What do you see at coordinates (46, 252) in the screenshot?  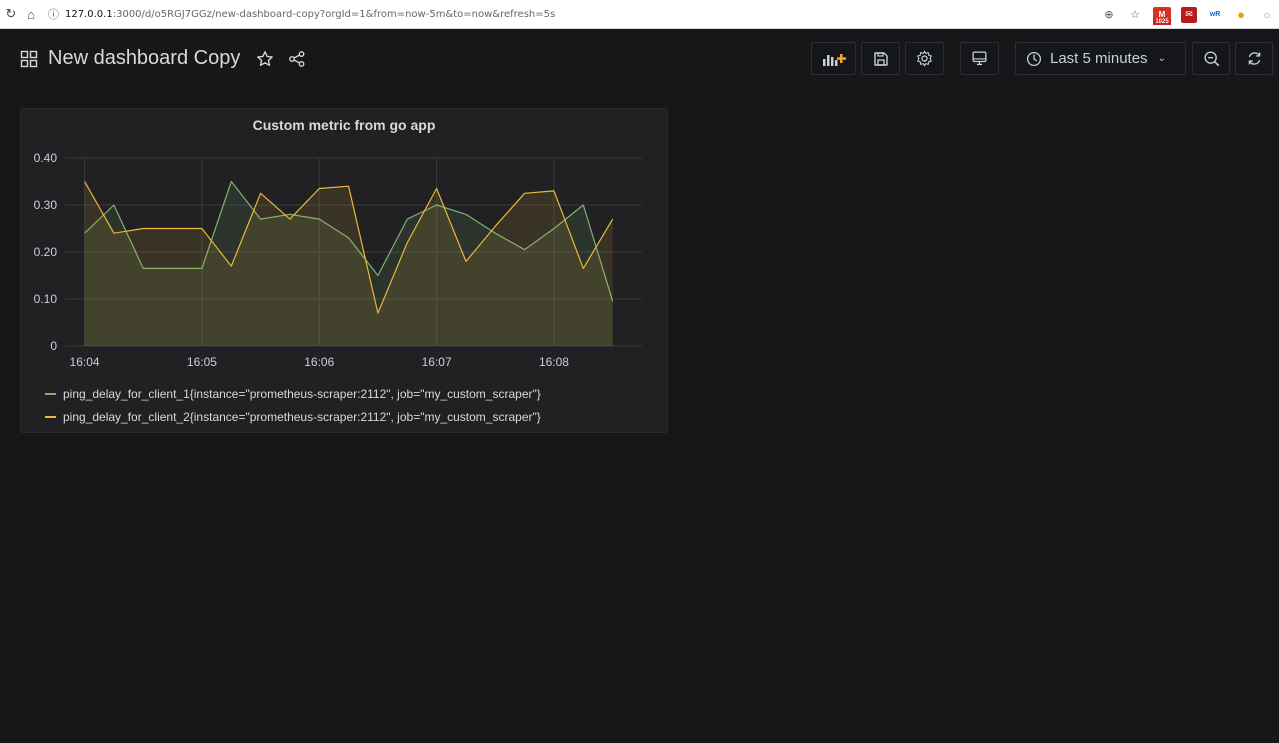 I see `y-tick-label: 0.20` at bounding box center [46, 252].